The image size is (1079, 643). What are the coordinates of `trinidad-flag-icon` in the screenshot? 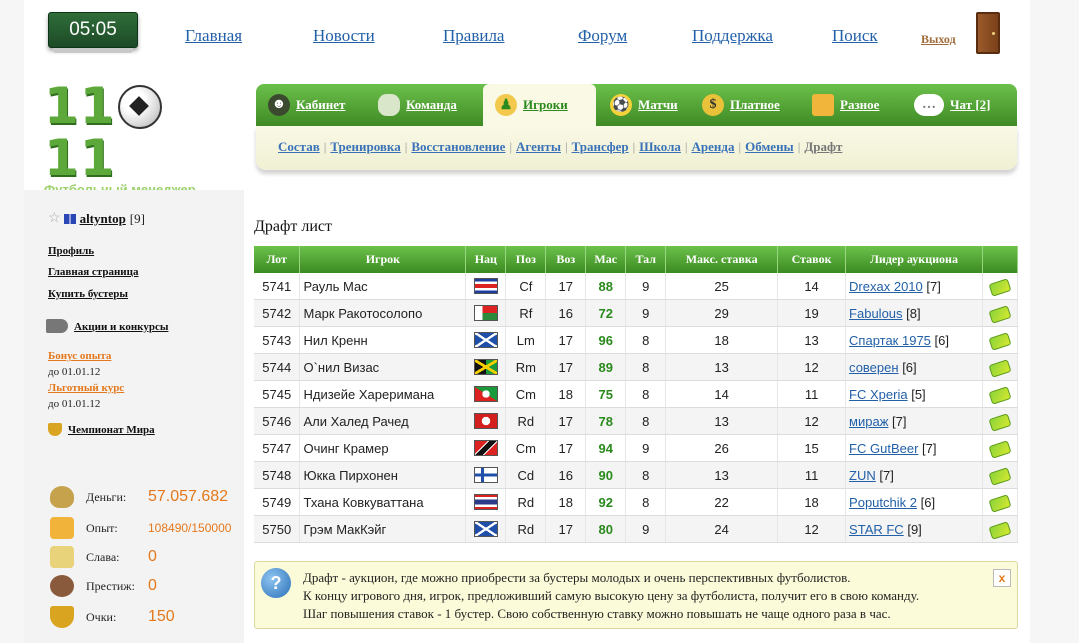 It's located at (485, 448).